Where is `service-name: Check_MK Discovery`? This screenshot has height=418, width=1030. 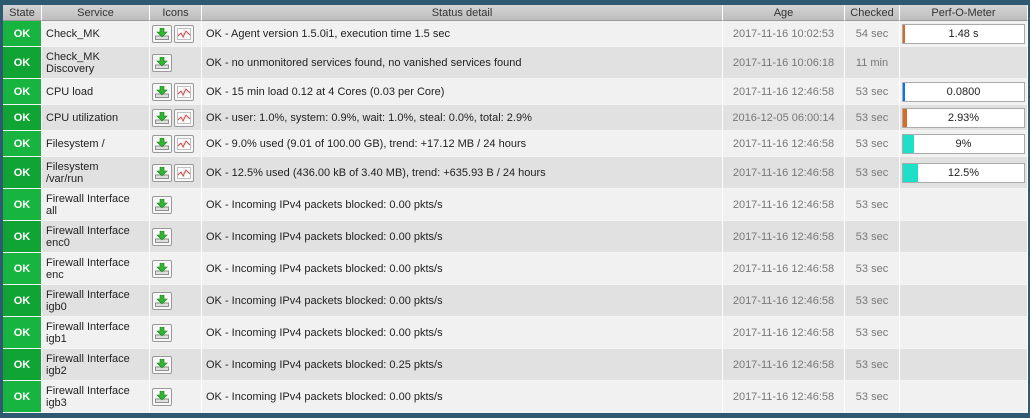
service-name: Check_MK Discovery is located at coordinates (96, 63).